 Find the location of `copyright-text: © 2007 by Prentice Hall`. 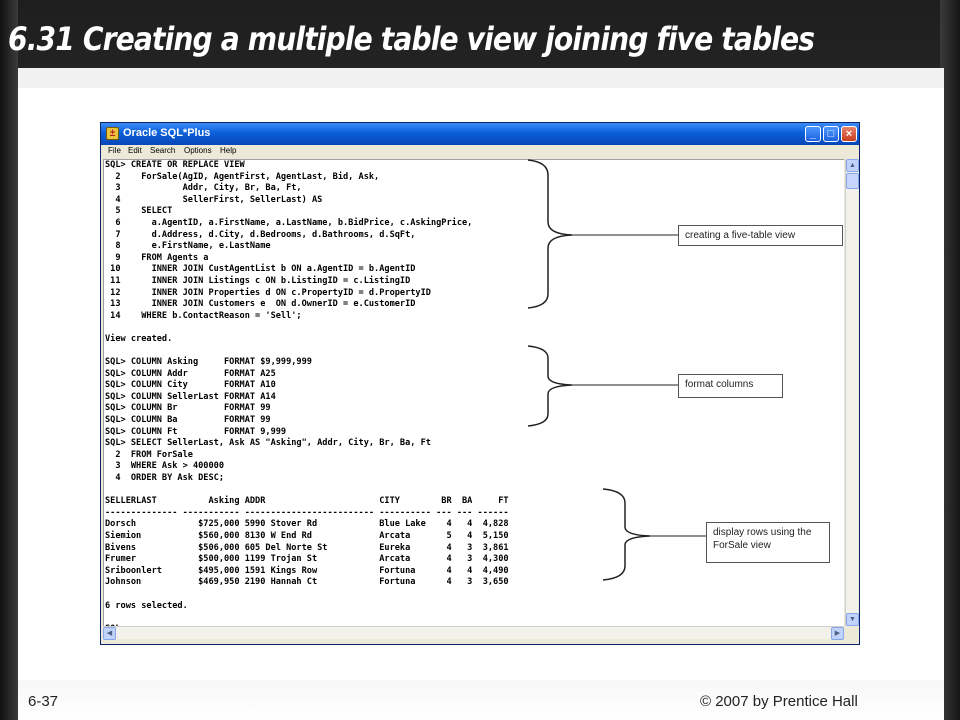

copyright-text: © 2007 by Prentice Hall is located at coordinates (779, 701).